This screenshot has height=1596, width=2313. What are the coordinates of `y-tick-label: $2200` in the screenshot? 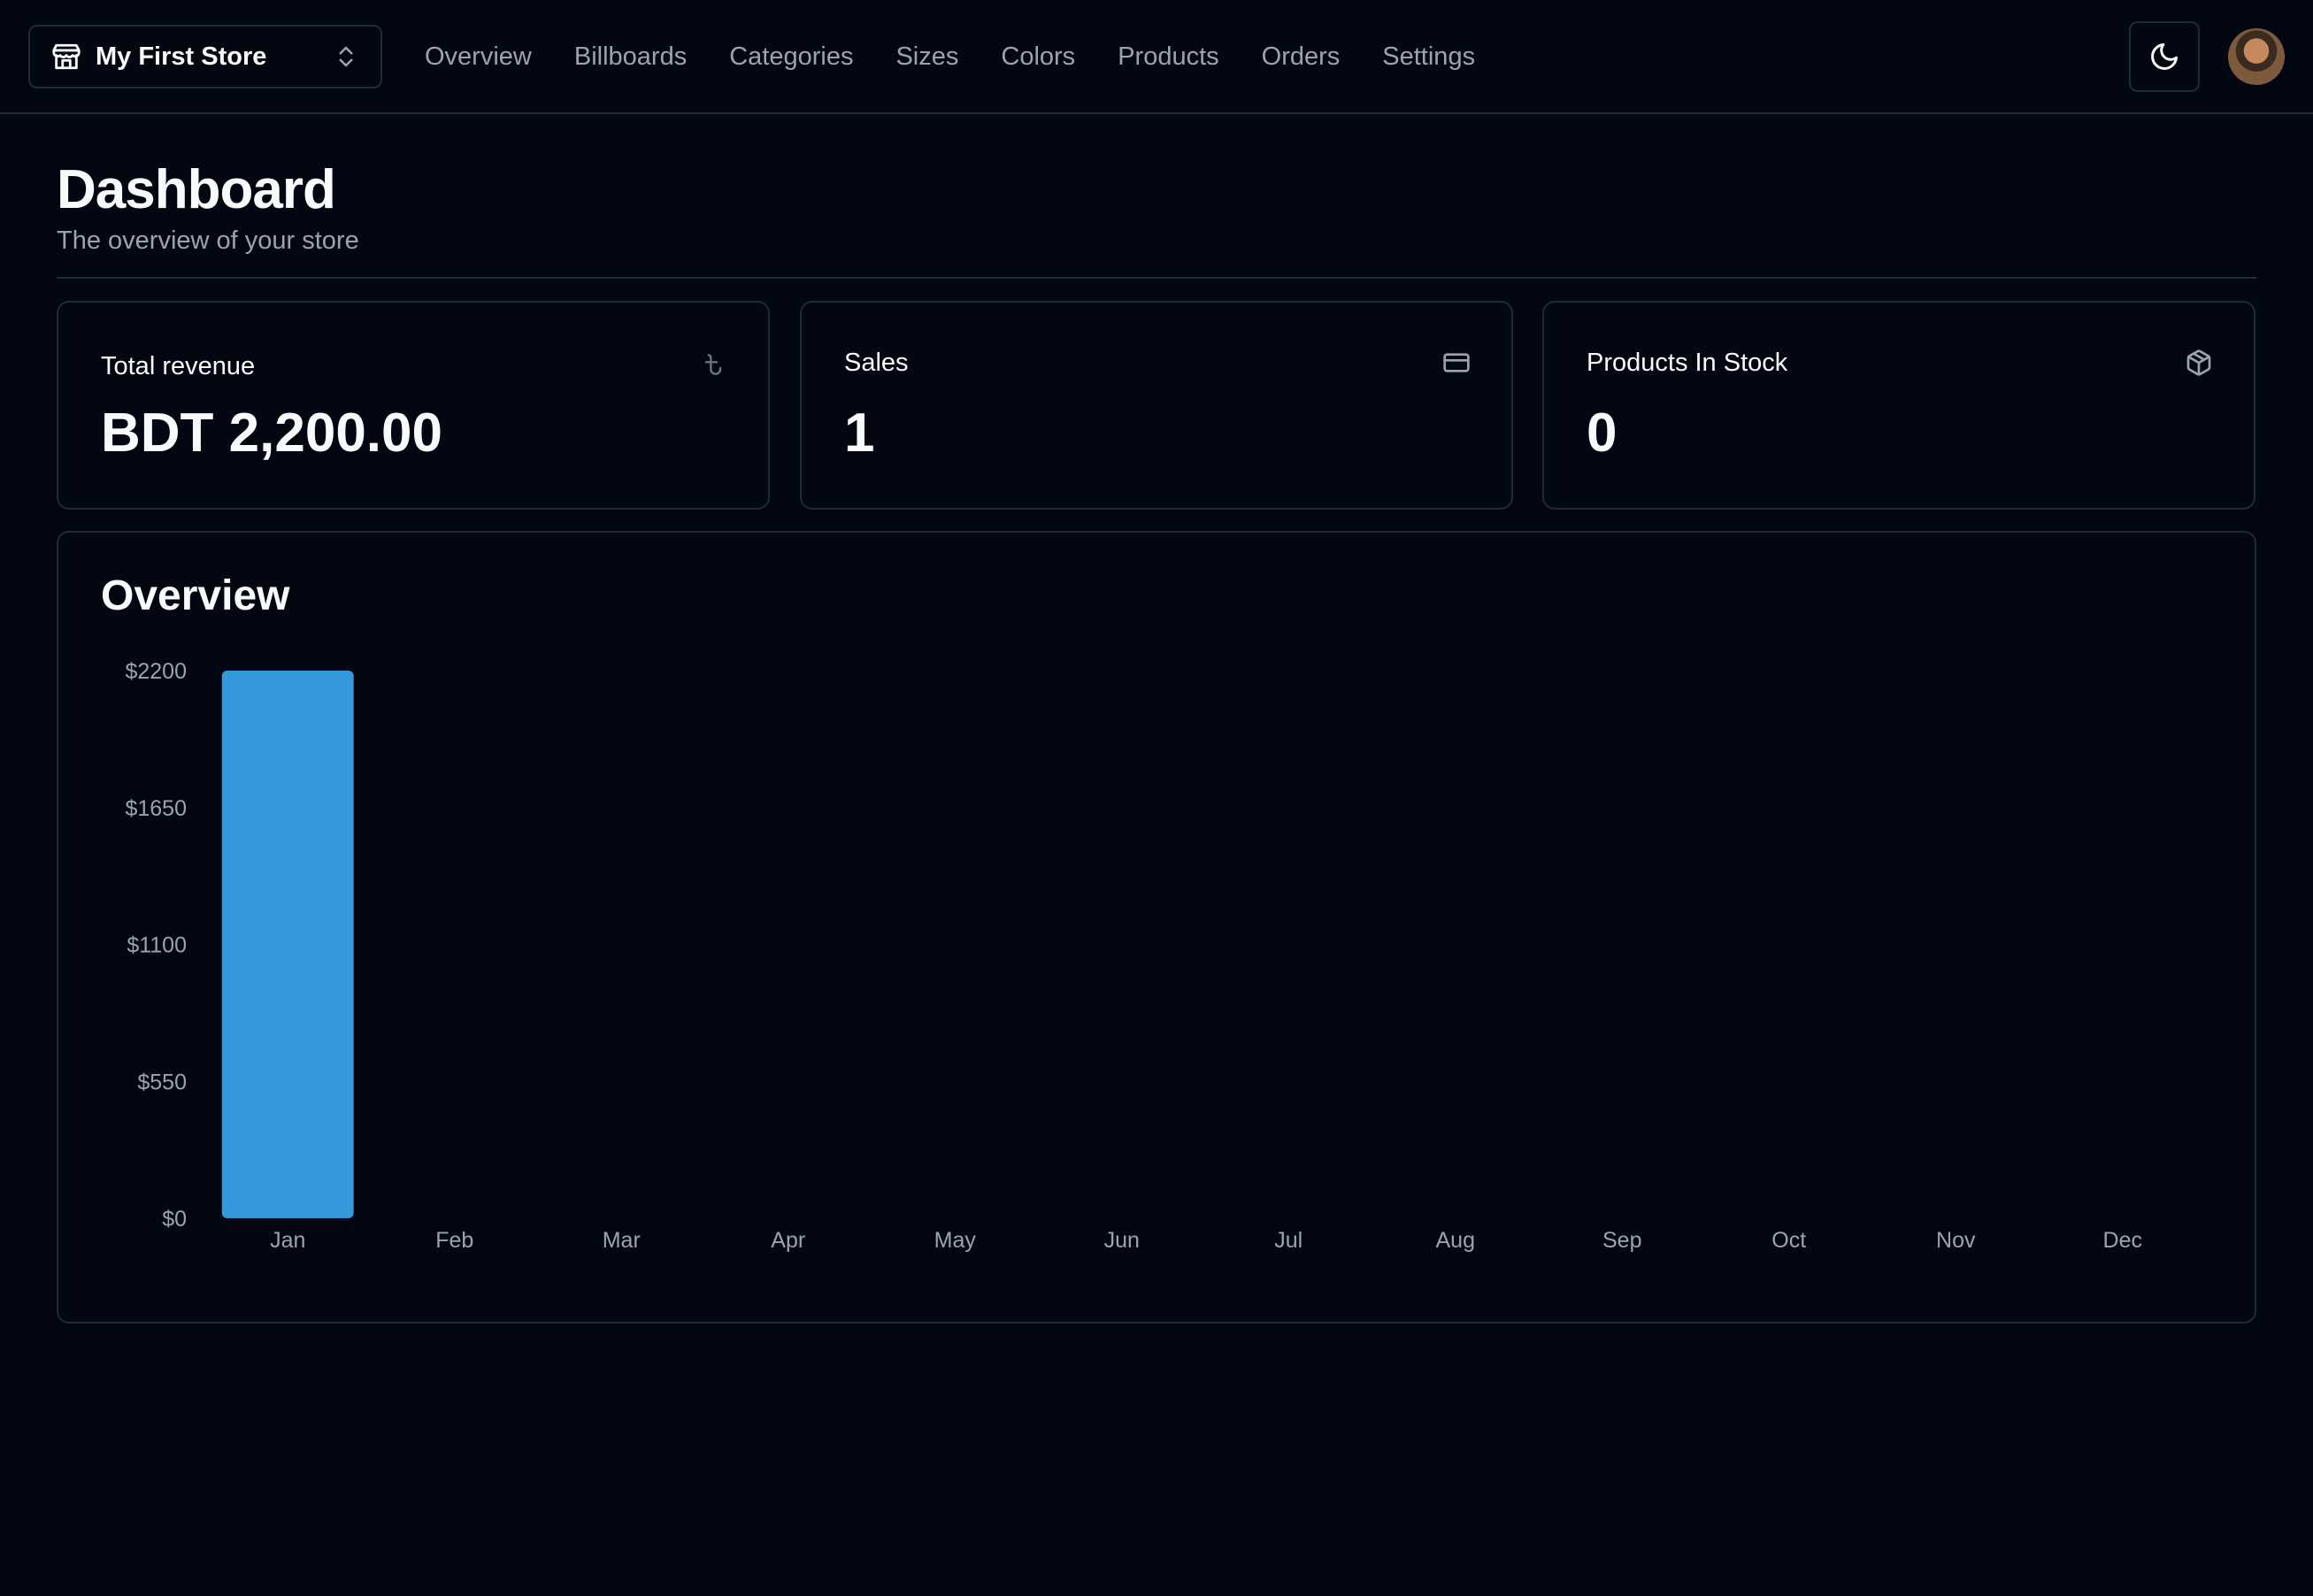 It's located at (156, 671).